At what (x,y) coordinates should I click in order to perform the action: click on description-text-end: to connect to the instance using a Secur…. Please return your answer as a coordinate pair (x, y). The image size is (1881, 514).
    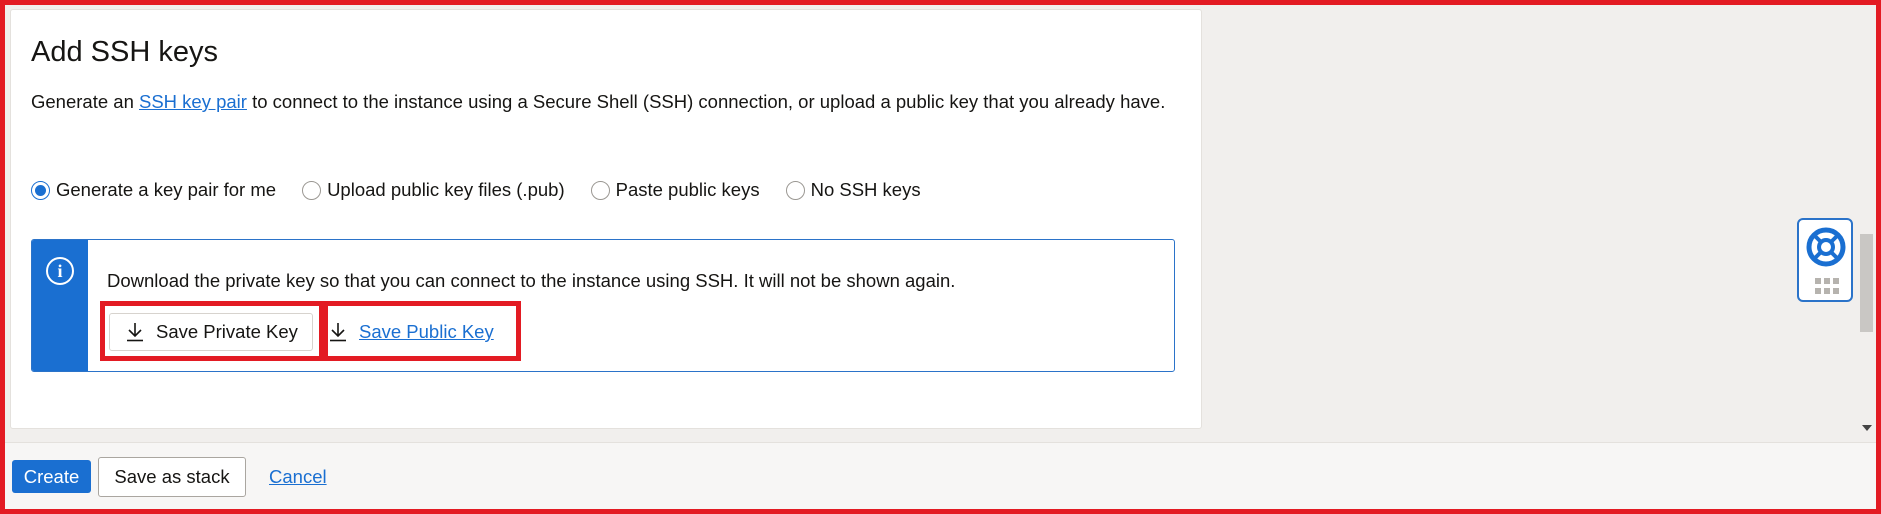
    Looking at the image, I should click on (706, 101).